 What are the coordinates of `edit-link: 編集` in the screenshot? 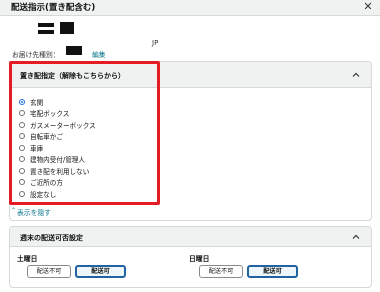 It's located at (99, 54).